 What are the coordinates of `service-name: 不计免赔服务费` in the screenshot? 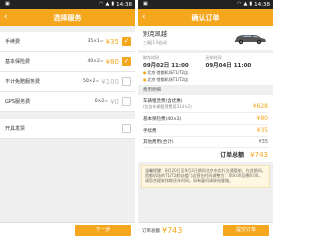 It's located at (23, 82).